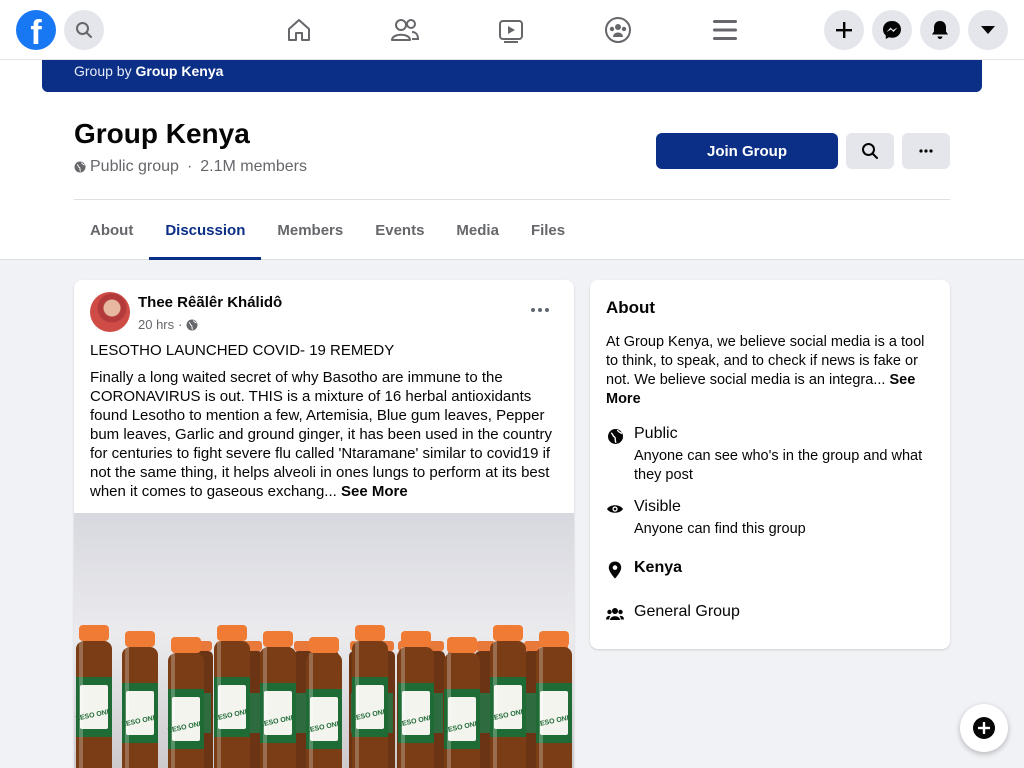  What do you see at coordinates (656, 433) in the screenshot?
I see `privacy-title: Public` at bounding box center [656, 433].